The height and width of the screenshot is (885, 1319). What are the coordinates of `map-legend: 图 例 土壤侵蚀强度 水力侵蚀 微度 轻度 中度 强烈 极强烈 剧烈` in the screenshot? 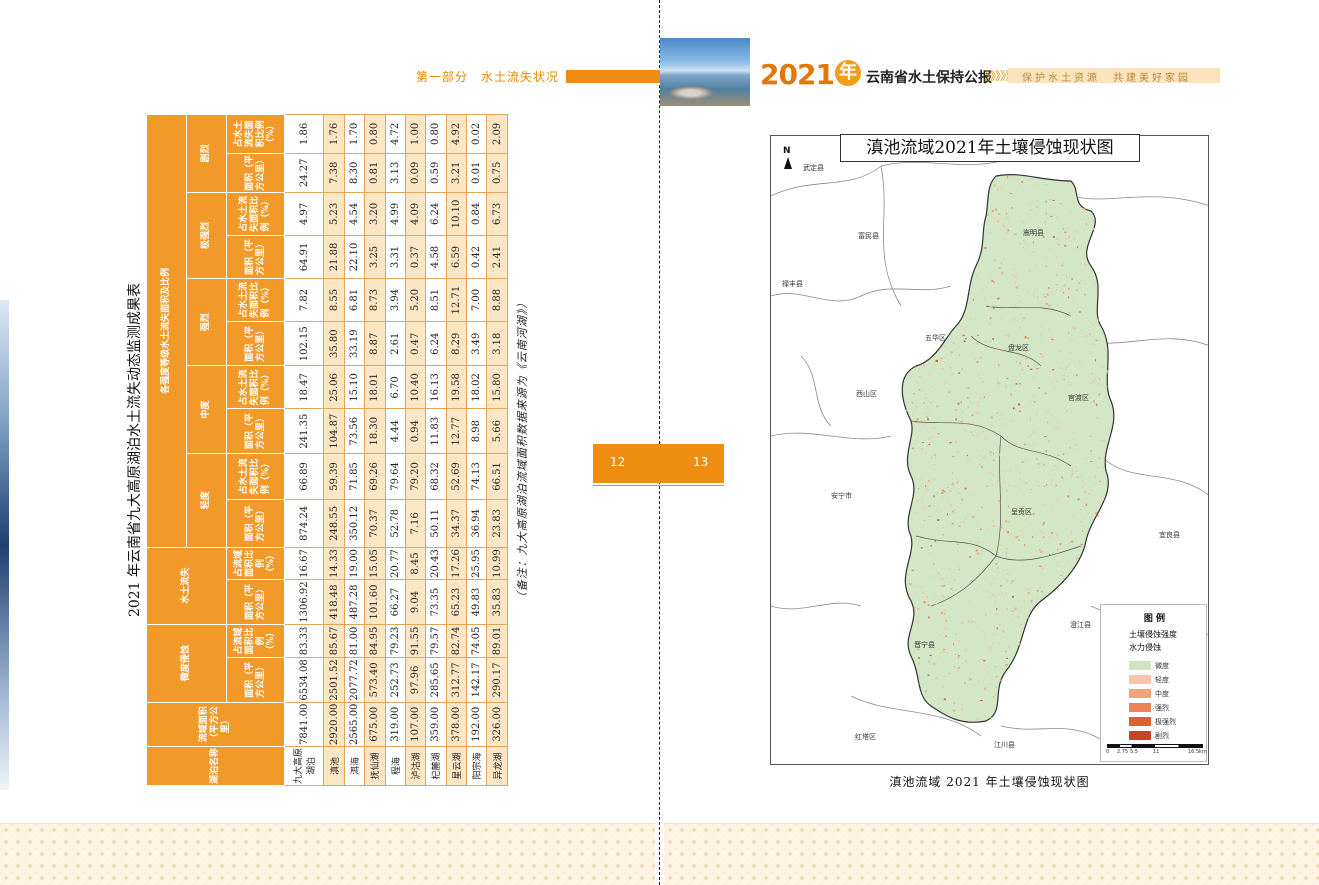 It's located at (1153, 683).